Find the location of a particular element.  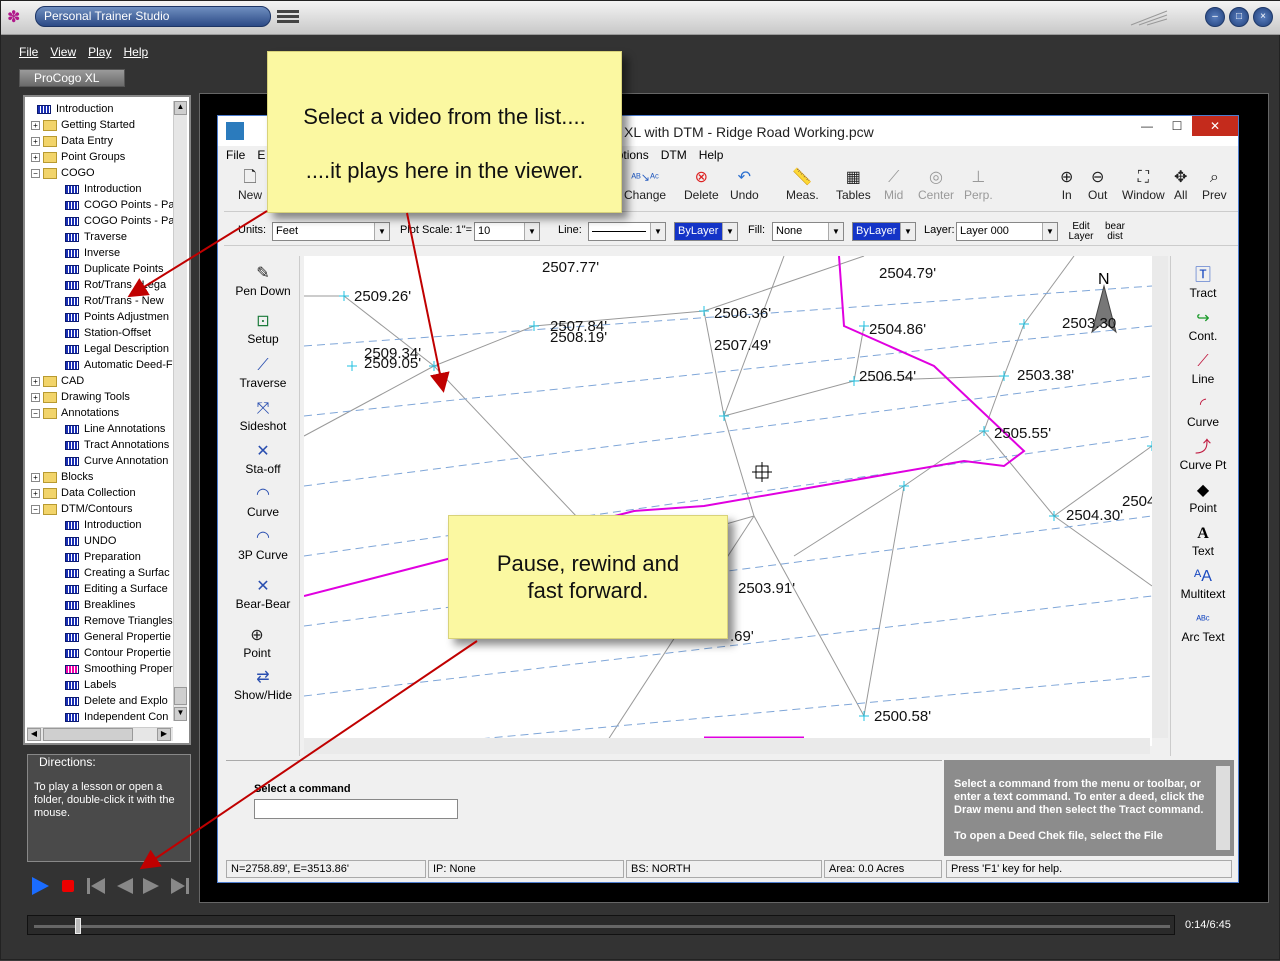

tree-folder: + CAD is located at coordinates (57, 381).